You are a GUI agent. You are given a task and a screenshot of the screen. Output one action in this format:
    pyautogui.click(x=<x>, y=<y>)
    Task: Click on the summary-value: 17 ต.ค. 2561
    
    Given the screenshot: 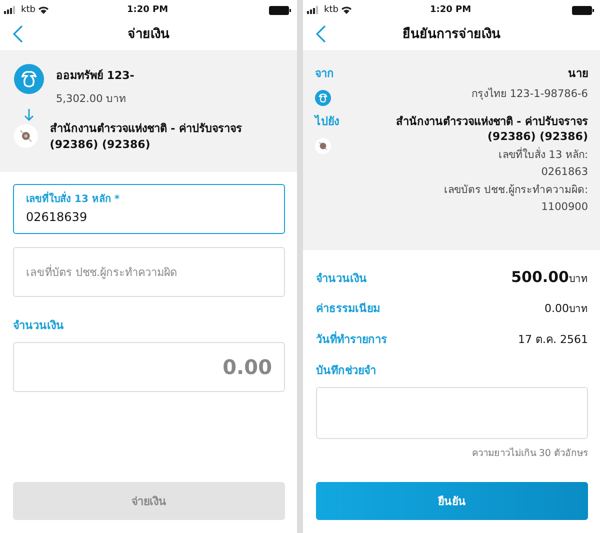 What is the action you would take?
    pyautogui.click(x=553, y=340)
    